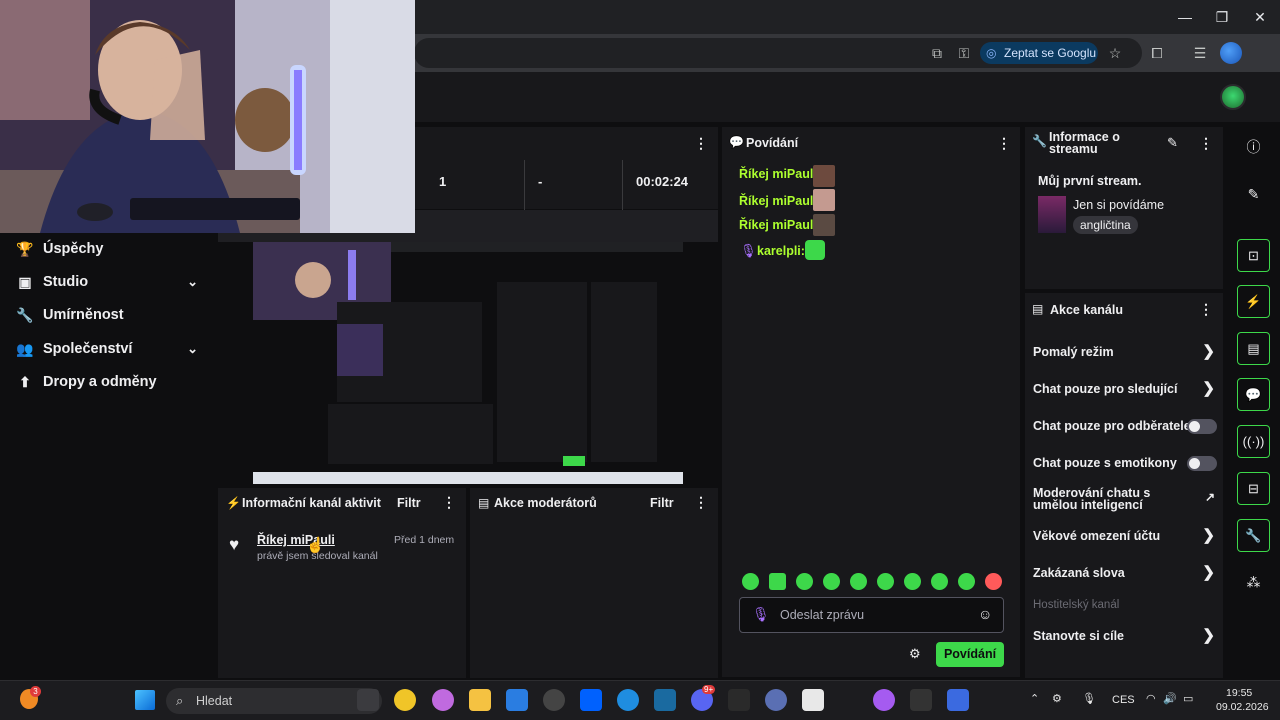 The width and height of the screenshot is (1280, 720). I want to click on sidebar-item-drops: ⬆ Dropy a odměny, so click(111, 382).